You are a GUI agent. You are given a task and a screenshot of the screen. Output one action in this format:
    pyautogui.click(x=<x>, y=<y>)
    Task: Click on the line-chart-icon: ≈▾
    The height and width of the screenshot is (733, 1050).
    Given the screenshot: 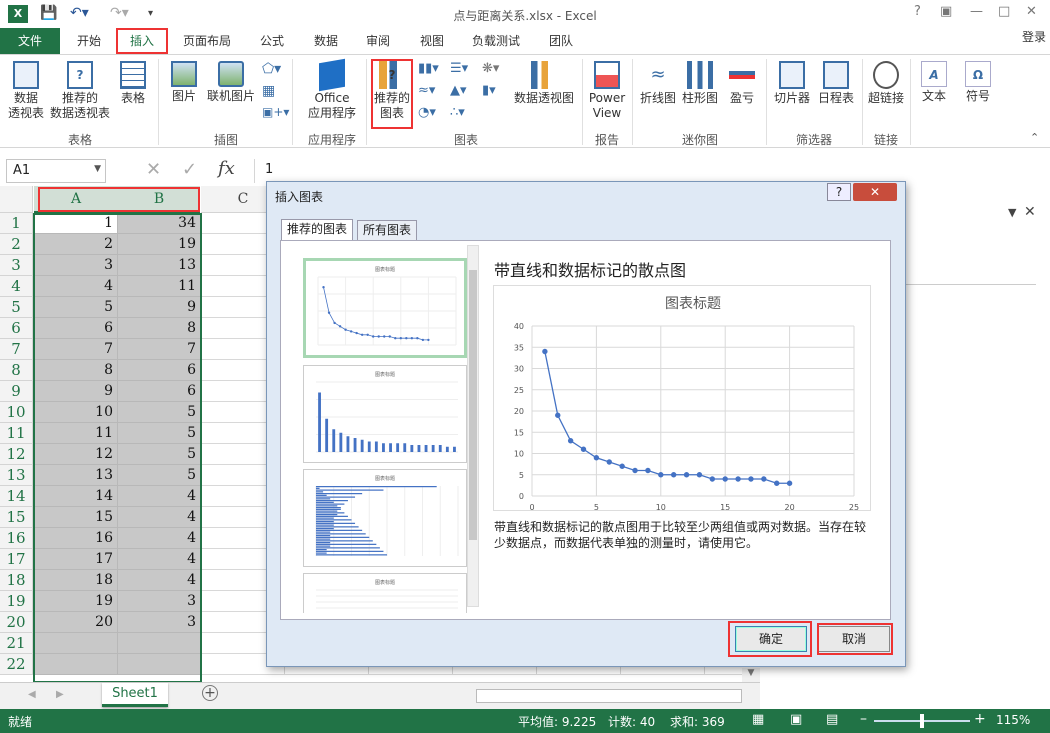 What is the action you would take?
    pyautogui.click(x=426, y=90)
    